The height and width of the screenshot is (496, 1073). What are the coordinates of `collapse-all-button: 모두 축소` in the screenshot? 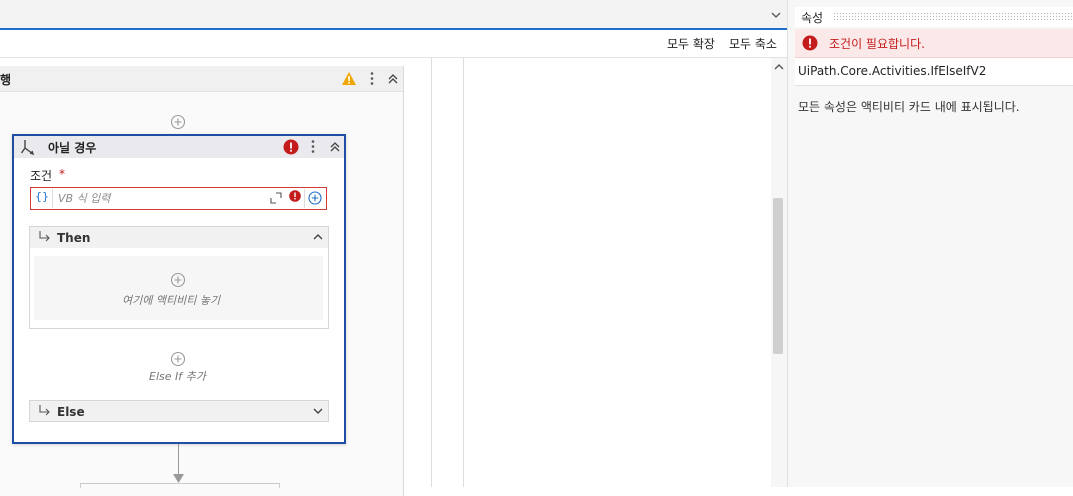 It's located at (753, 43).